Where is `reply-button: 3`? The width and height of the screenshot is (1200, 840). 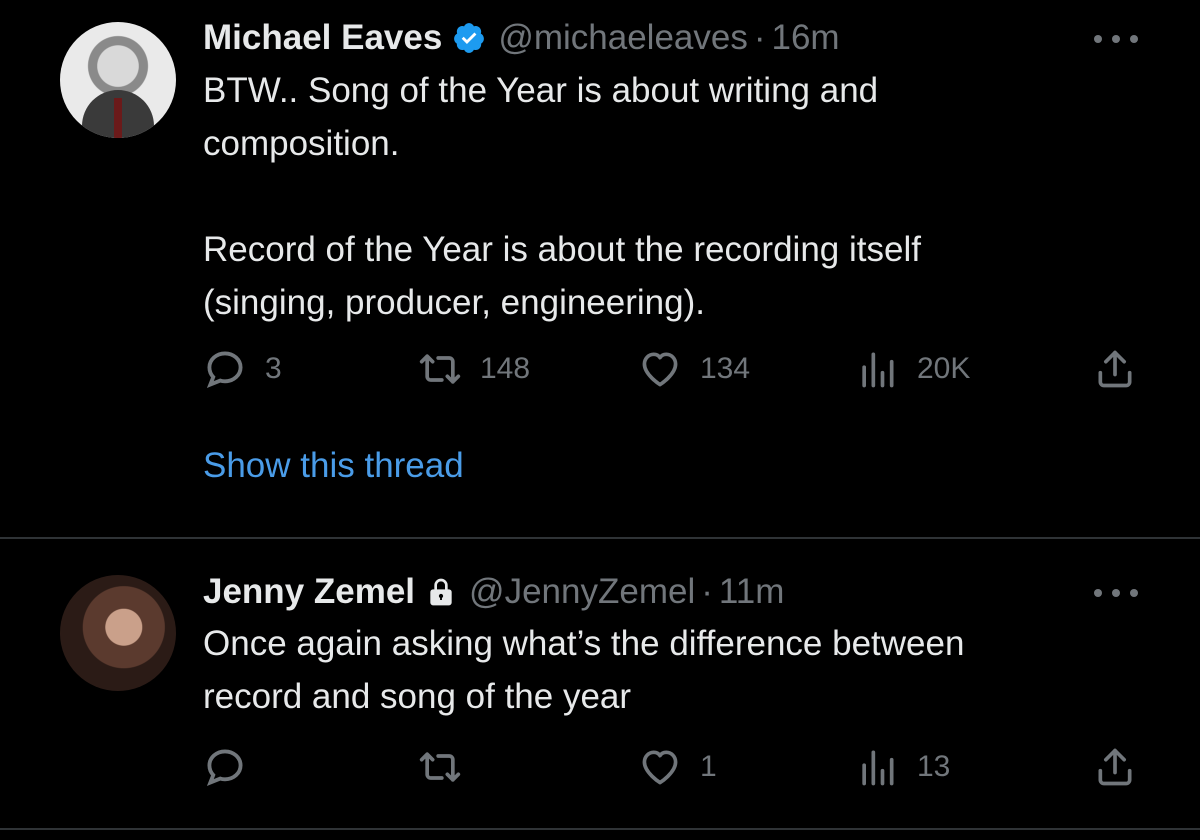 reply-button: 3 is located at coordinates (242, 369).